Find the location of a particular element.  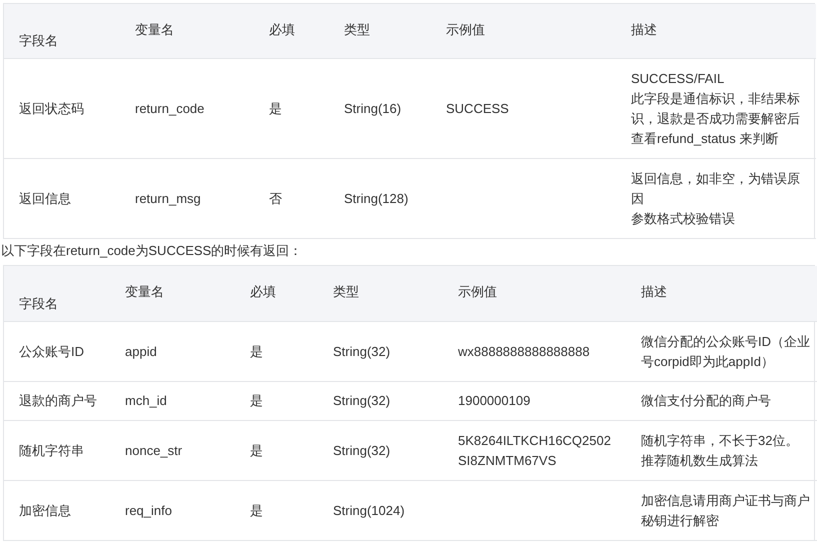

table-cell-text: 加密信息 is located at coordinates (45, 511).